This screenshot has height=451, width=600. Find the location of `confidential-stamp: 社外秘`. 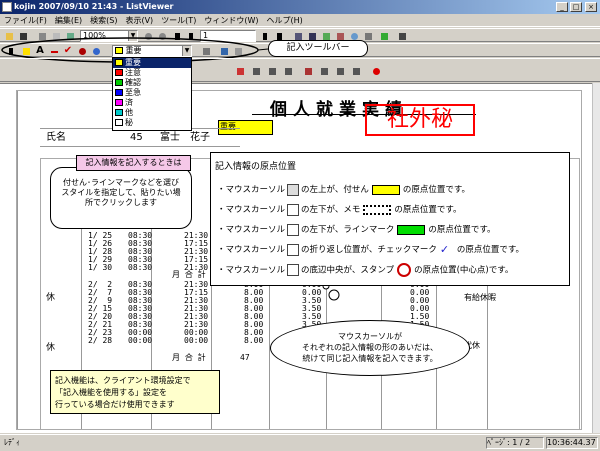

confidential-stamp: 社外秘 is located at coordinates (420, 120).